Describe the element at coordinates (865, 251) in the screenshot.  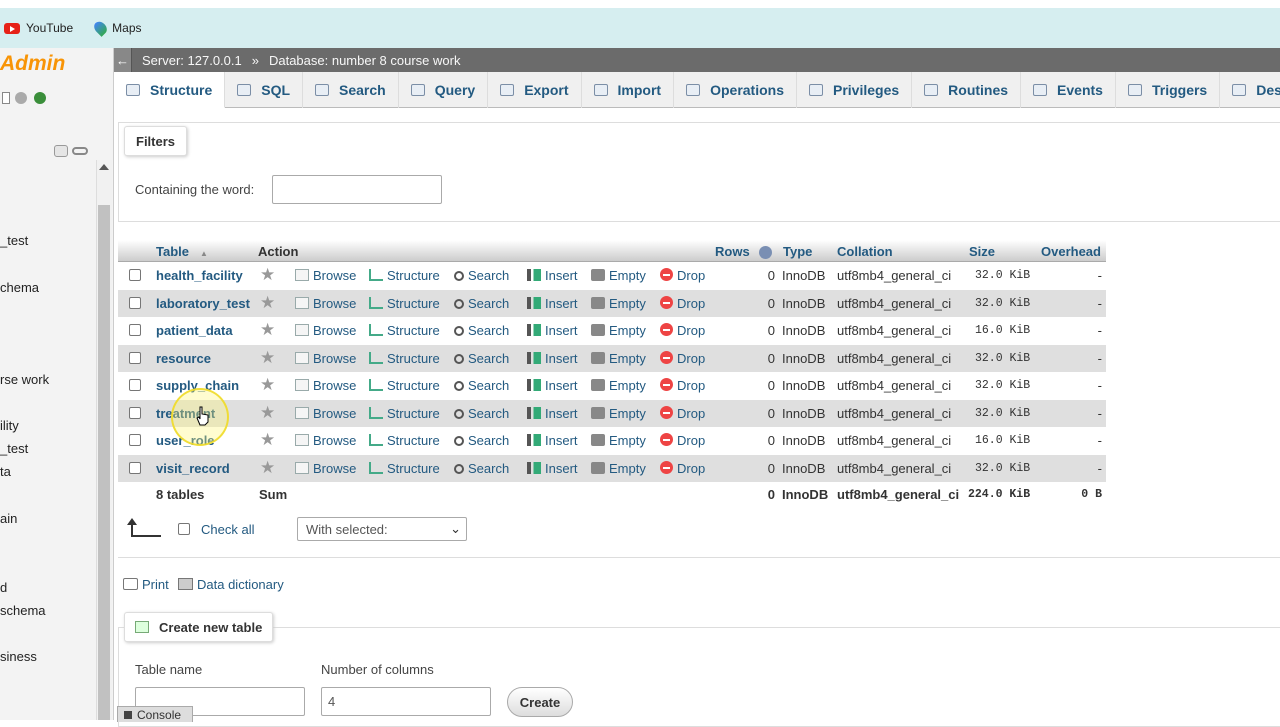
I see `header-collation: Collation` at that location.